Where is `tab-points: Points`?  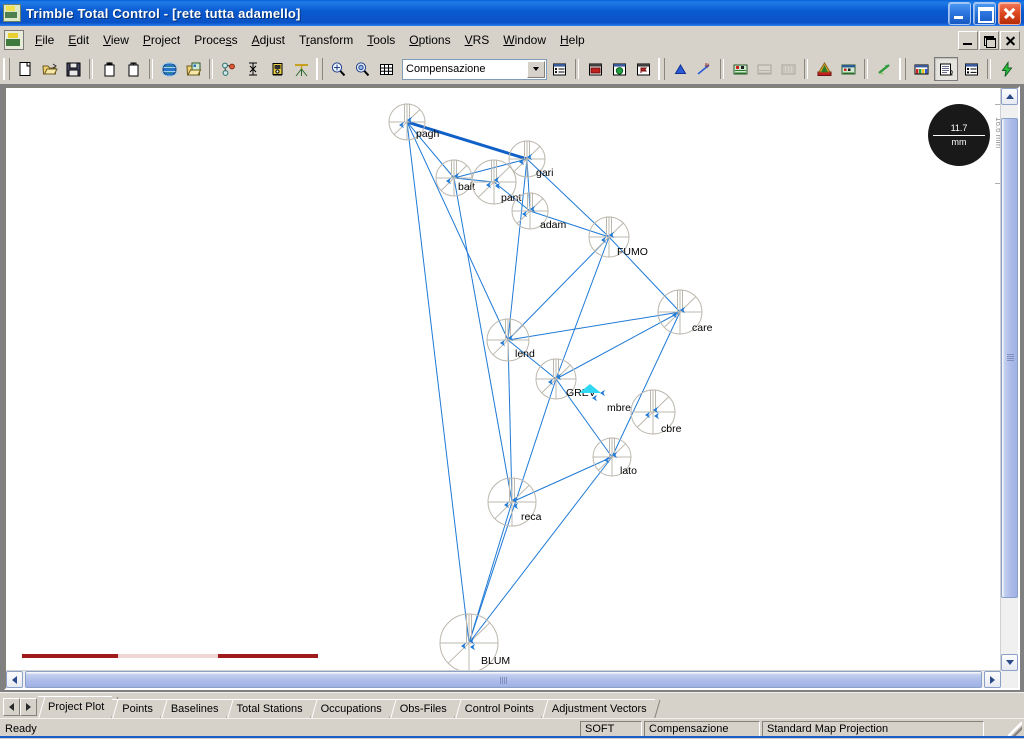
tab-points: Points is located at coordinates (136, 709).